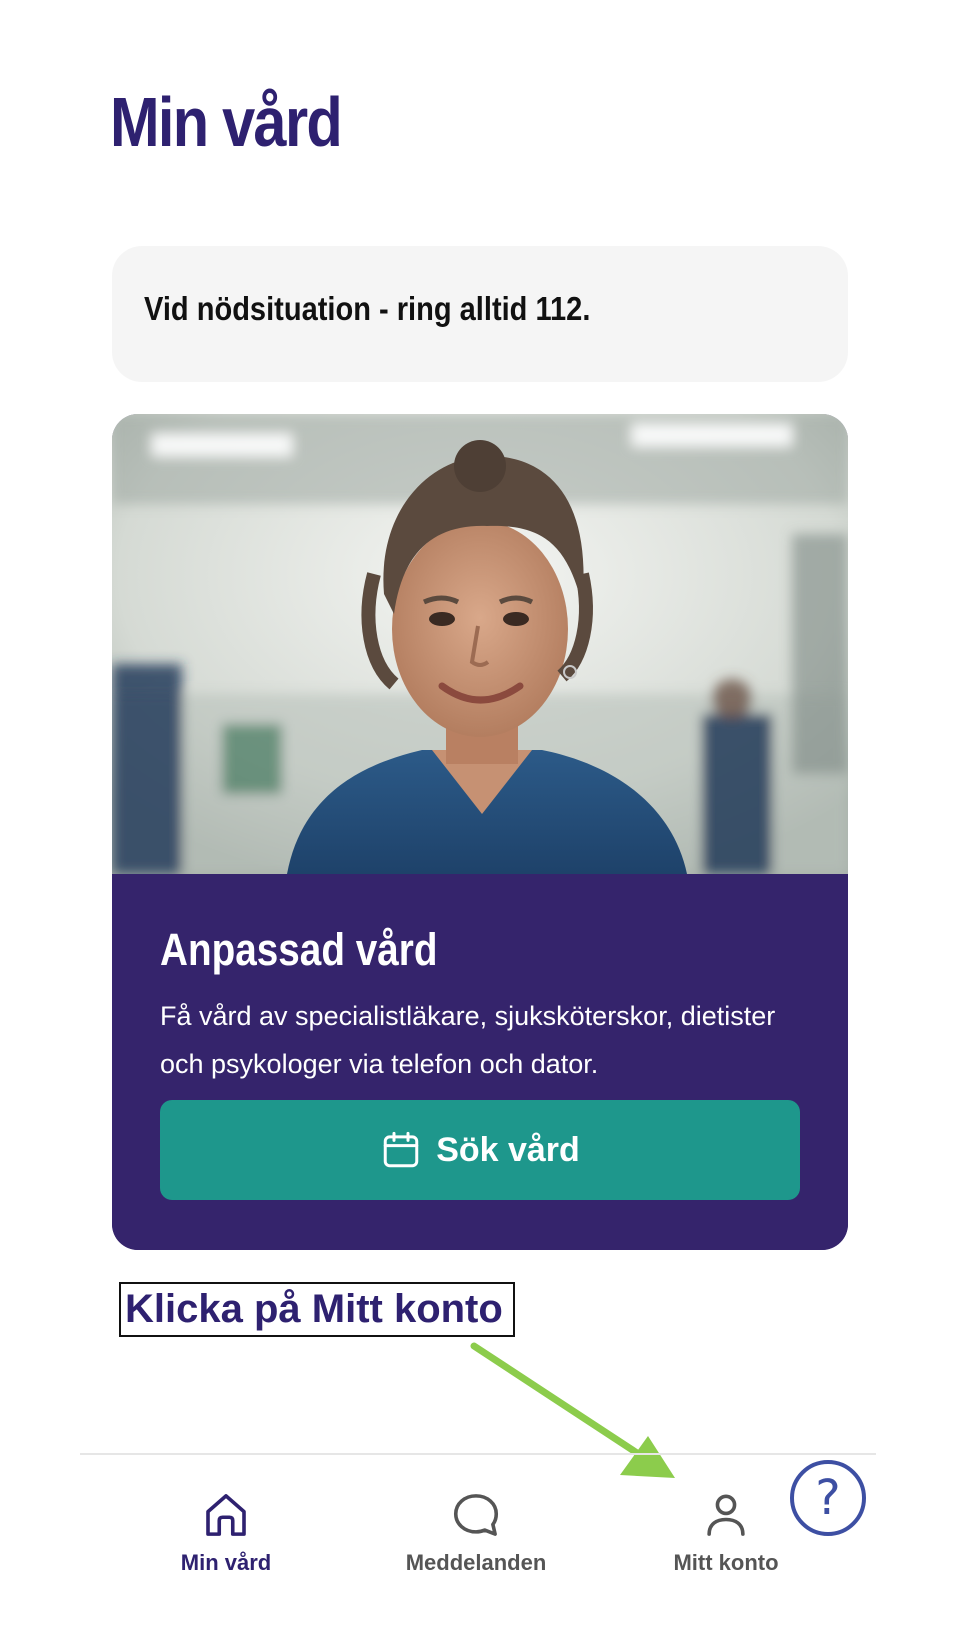 Image resolution: width=972 pixels, height=1632 pixels. I want to click on search-care-button-label: Sök vård, so click(508, 1149).